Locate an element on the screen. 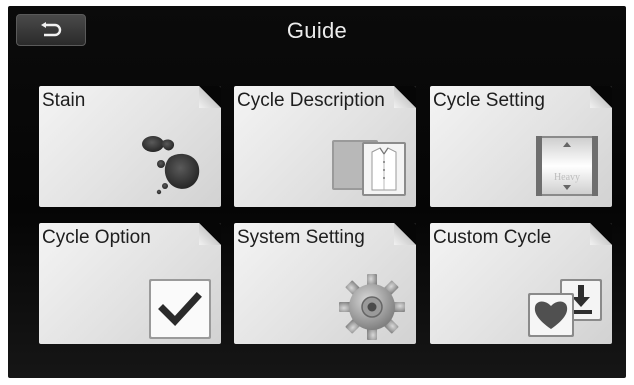 This screenshot has width=634, height=385. cycle-selector-label: Heavy is located at coordinates (567, 177).